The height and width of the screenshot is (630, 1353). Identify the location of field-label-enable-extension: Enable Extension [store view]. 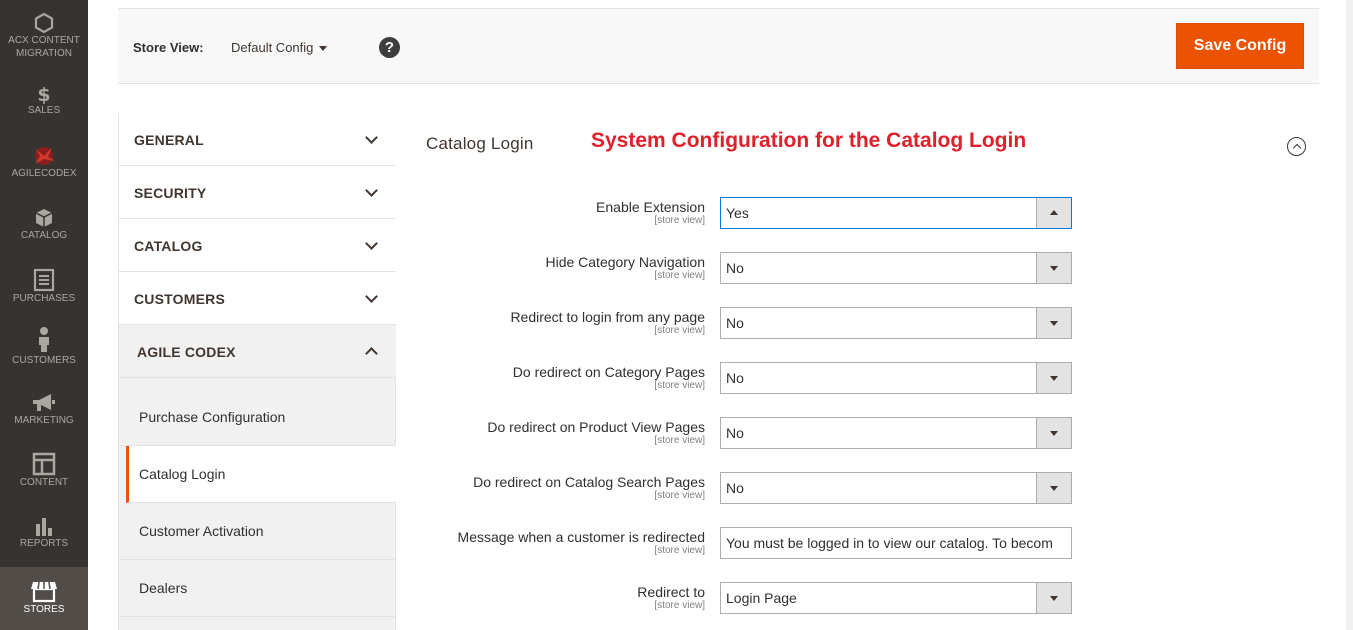
(650, 213).